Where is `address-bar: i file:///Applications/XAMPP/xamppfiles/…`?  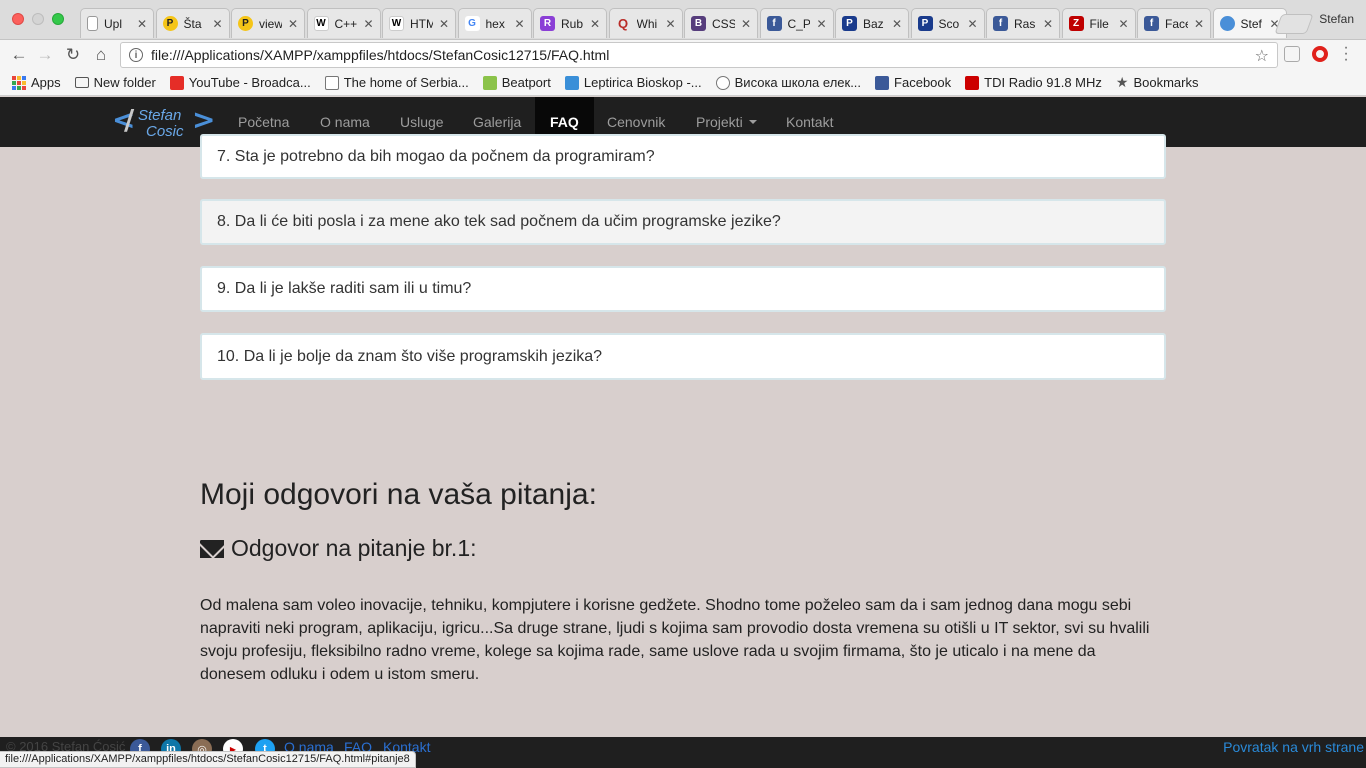
address-bar: i file:///Applications/XAMPP/xamppfiles/… is located at coordinates (699, 55).